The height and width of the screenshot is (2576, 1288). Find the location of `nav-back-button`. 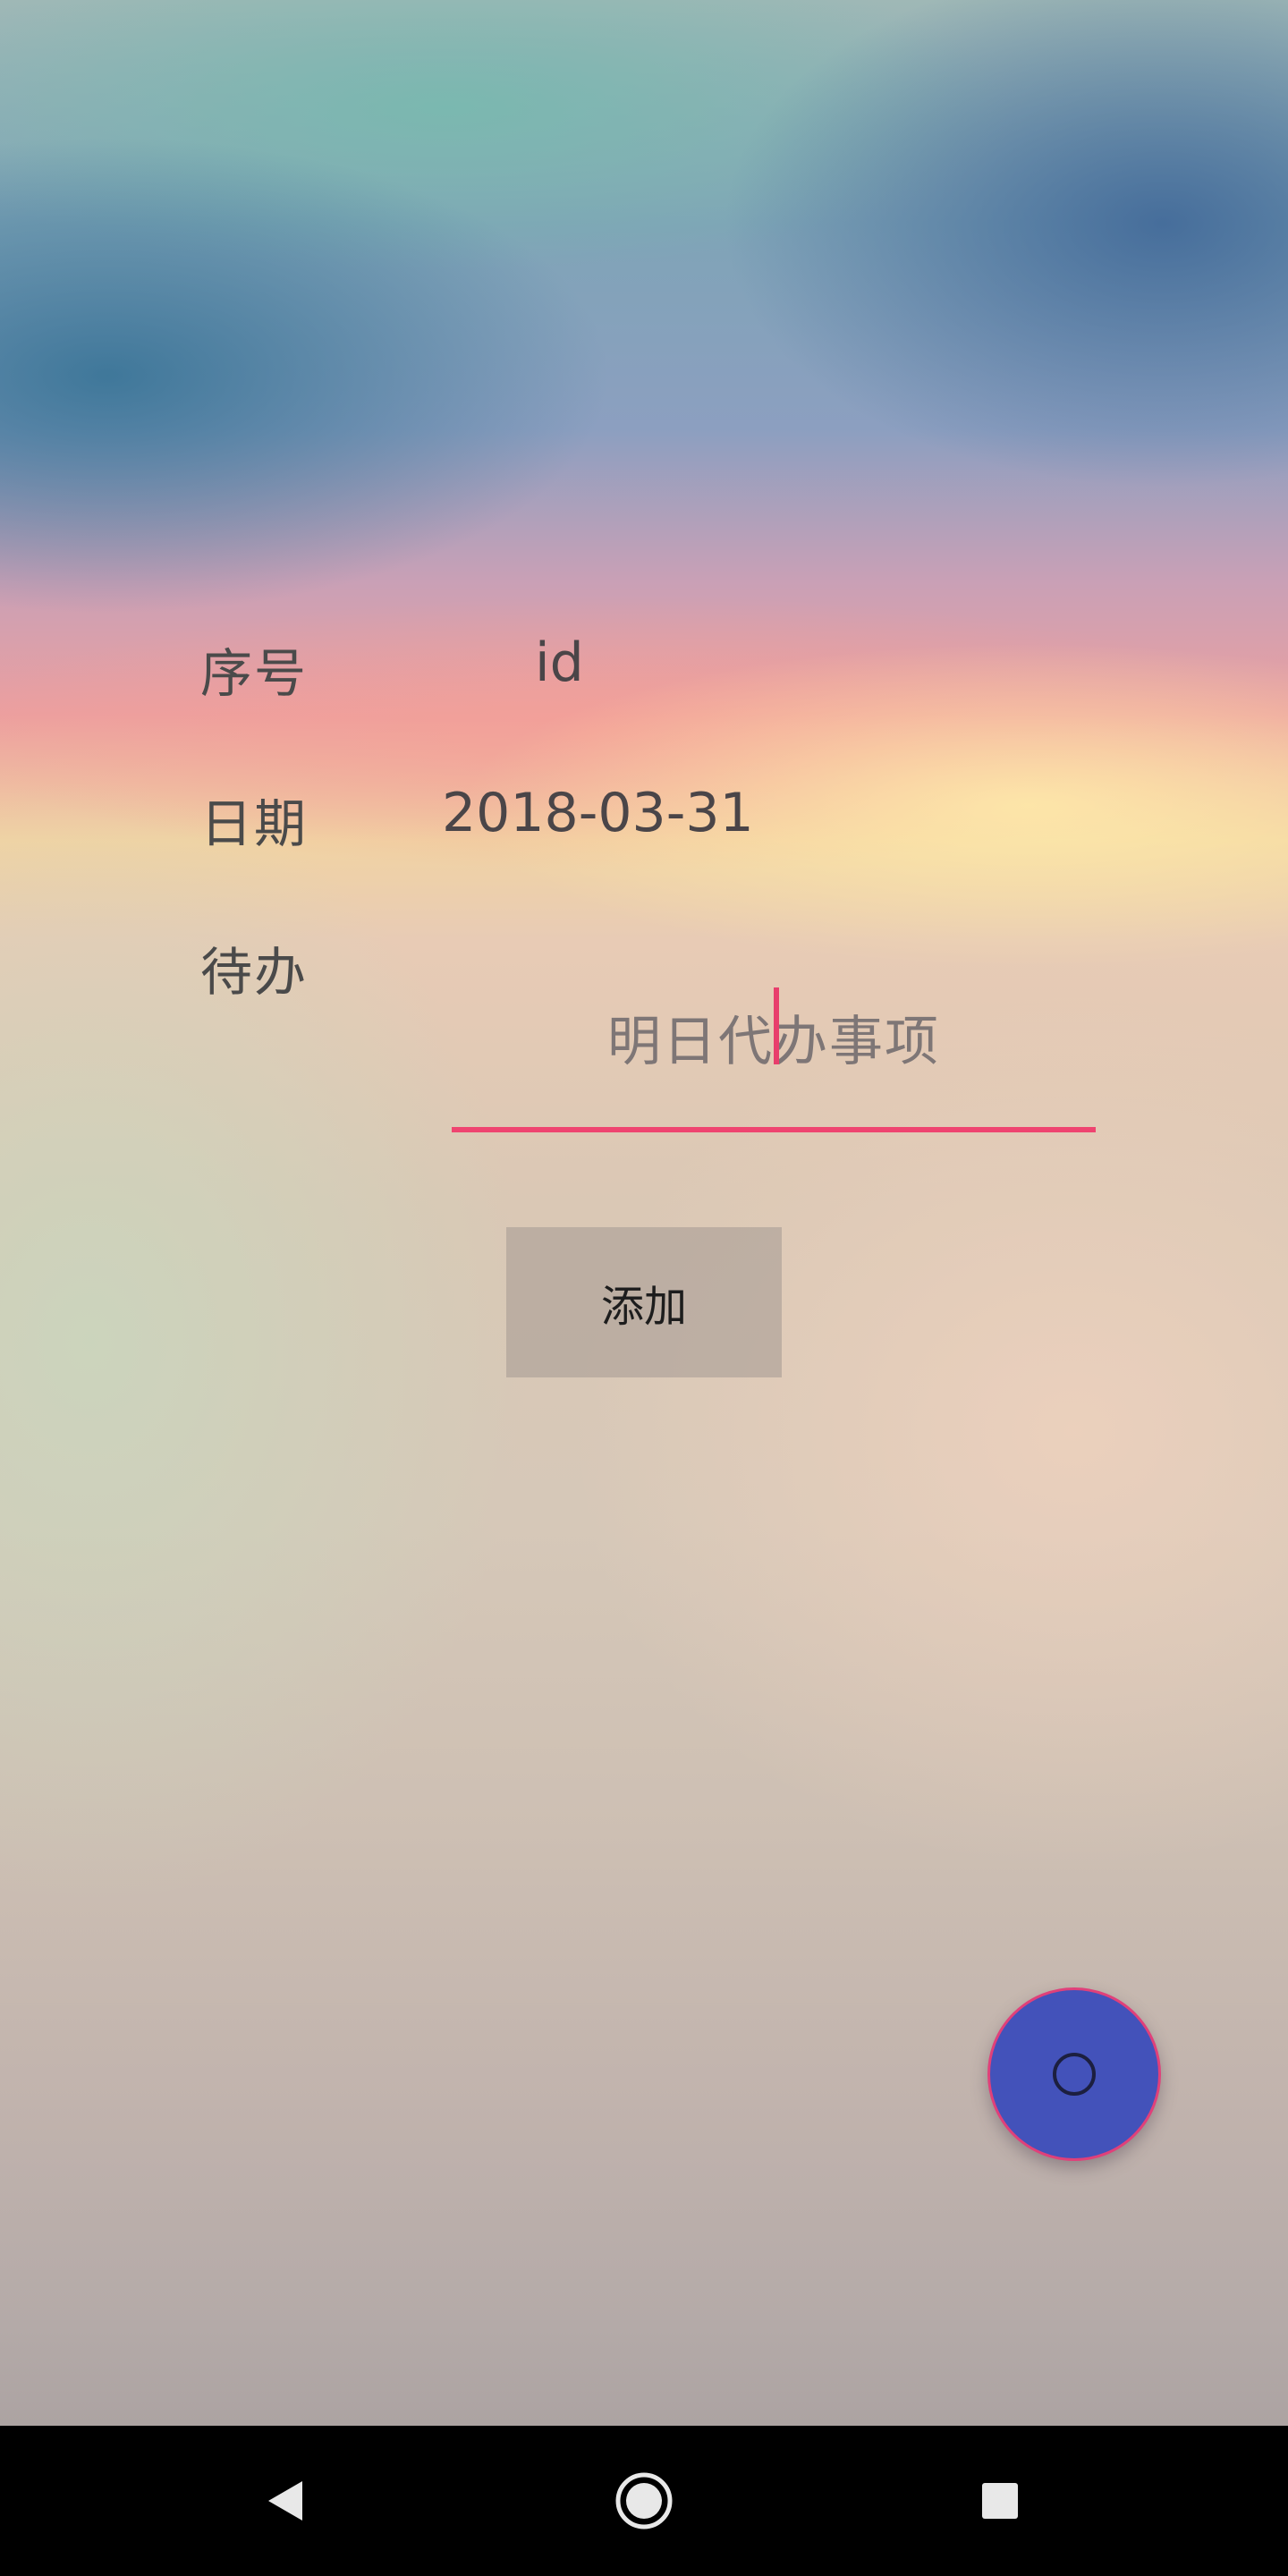

nav-back-button is located at coordinates (286, 2501).